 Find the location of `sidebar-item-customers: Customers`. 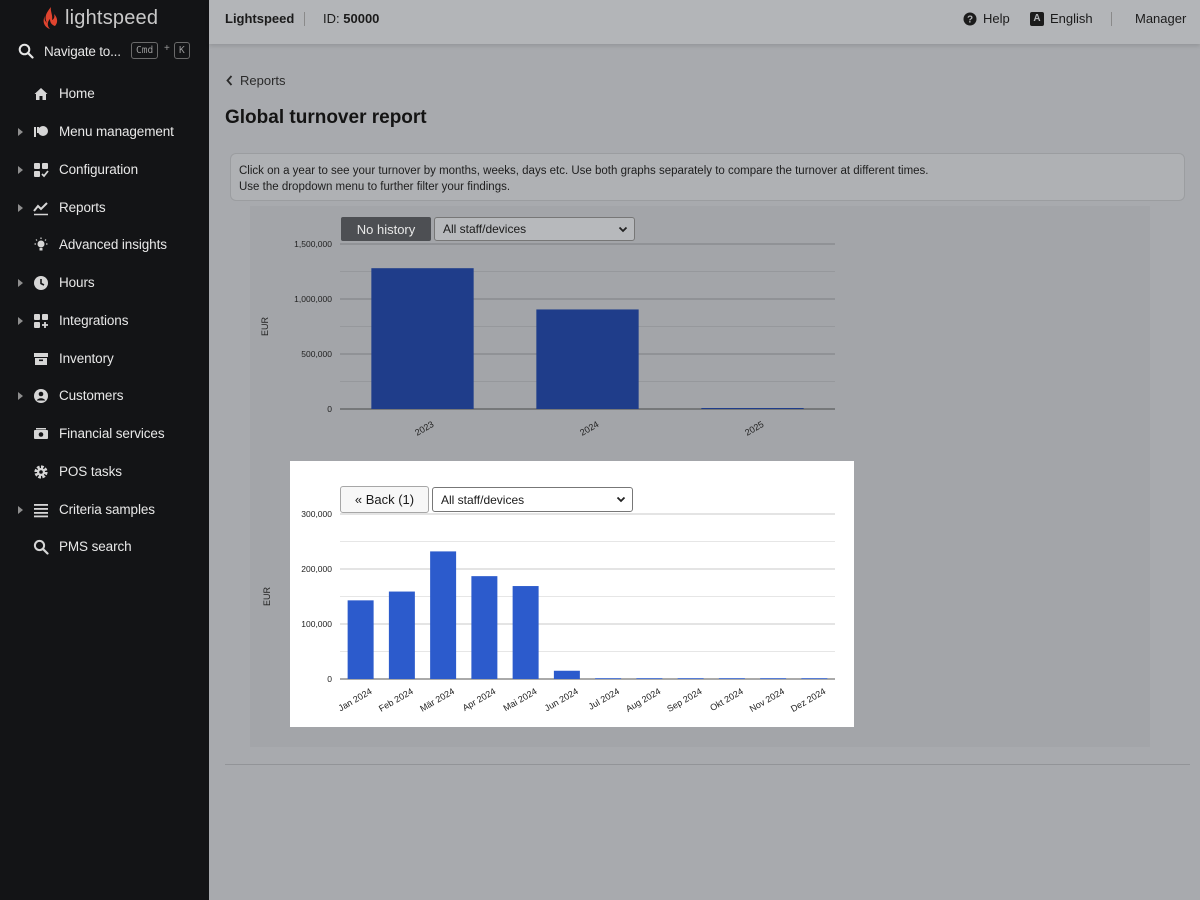

sidebar-item-customers: Customers is located at coordinates (104, 396).